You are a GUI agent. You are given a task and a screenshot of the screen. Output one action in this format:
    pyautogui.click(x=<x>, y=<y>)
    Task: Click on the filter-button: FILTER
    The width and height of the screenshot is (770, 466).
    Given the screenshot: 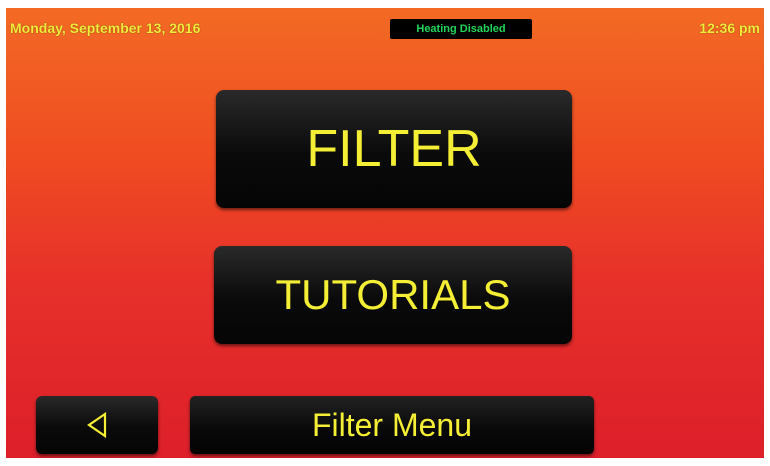 What is the action you would take?
    pyautogui.click(x=394, y=149)
    